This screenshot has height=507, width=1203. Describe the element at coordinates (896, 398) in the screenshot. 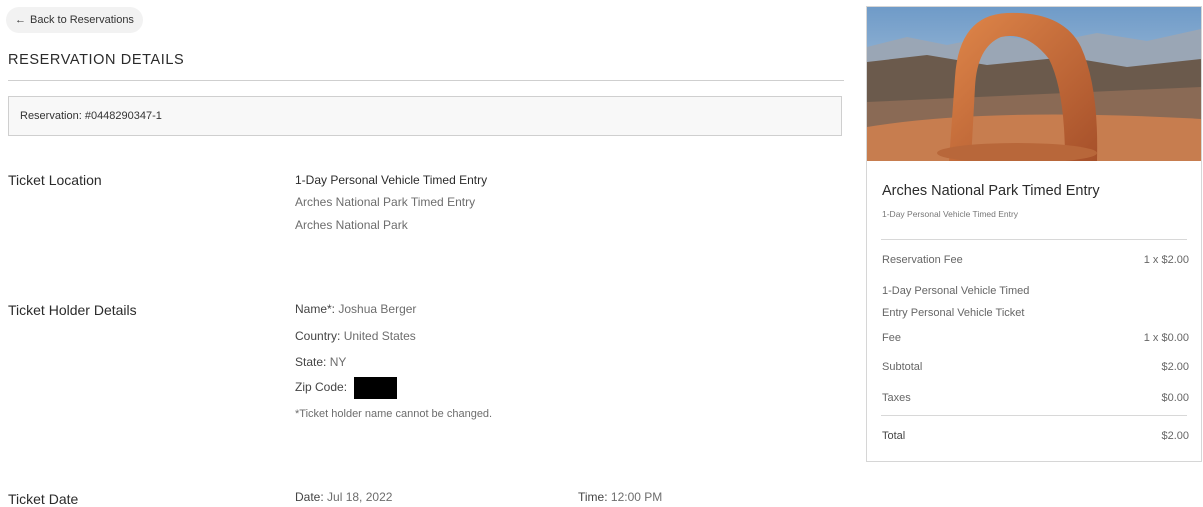

I see `taxes-label: Taxes` at that location.